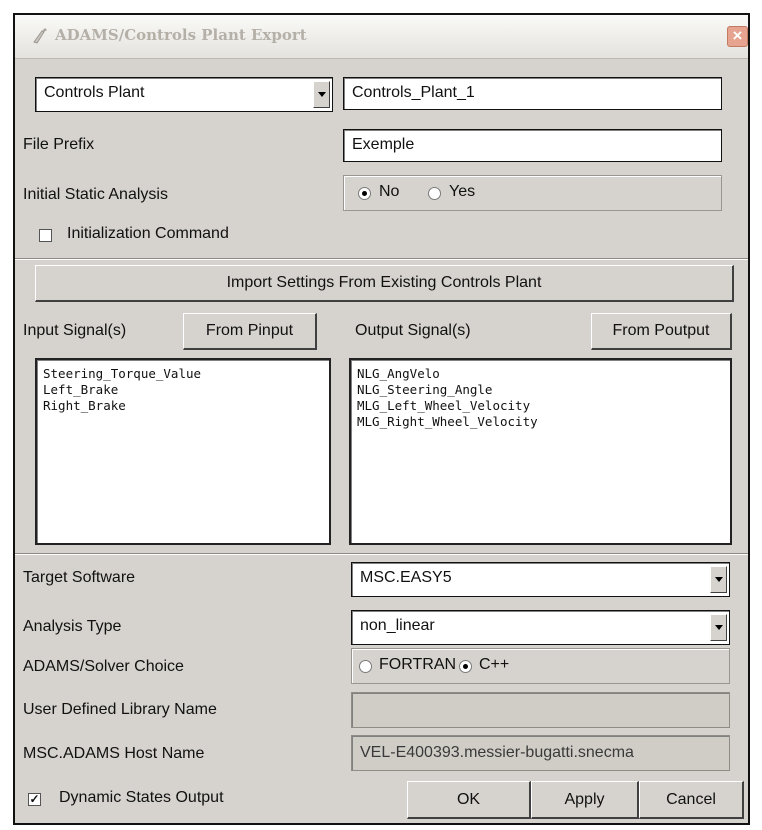 This screenshot has width=762, height=830. I want to click on from-pinput-button: From Pinput, so click(250, 331).